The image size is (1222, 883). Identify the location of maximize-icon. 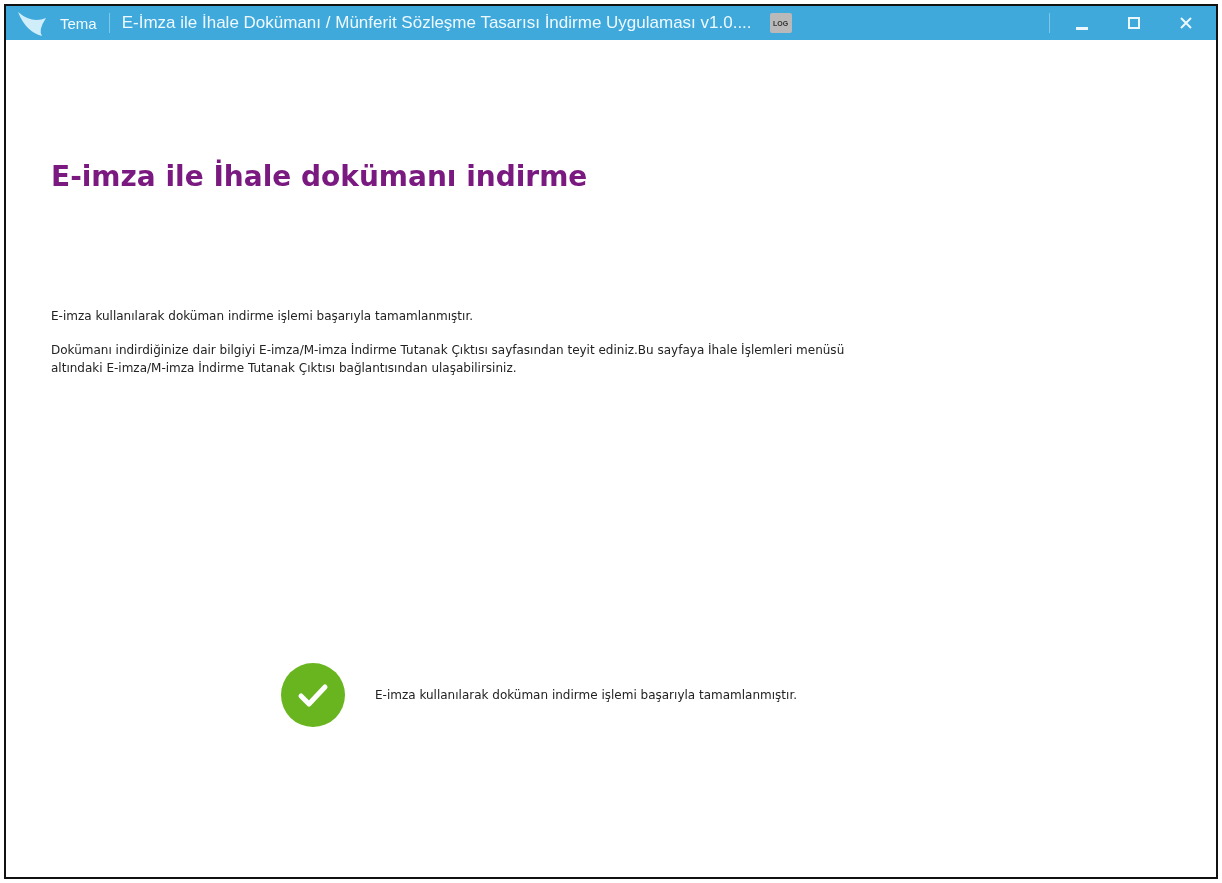
(1134, 23).